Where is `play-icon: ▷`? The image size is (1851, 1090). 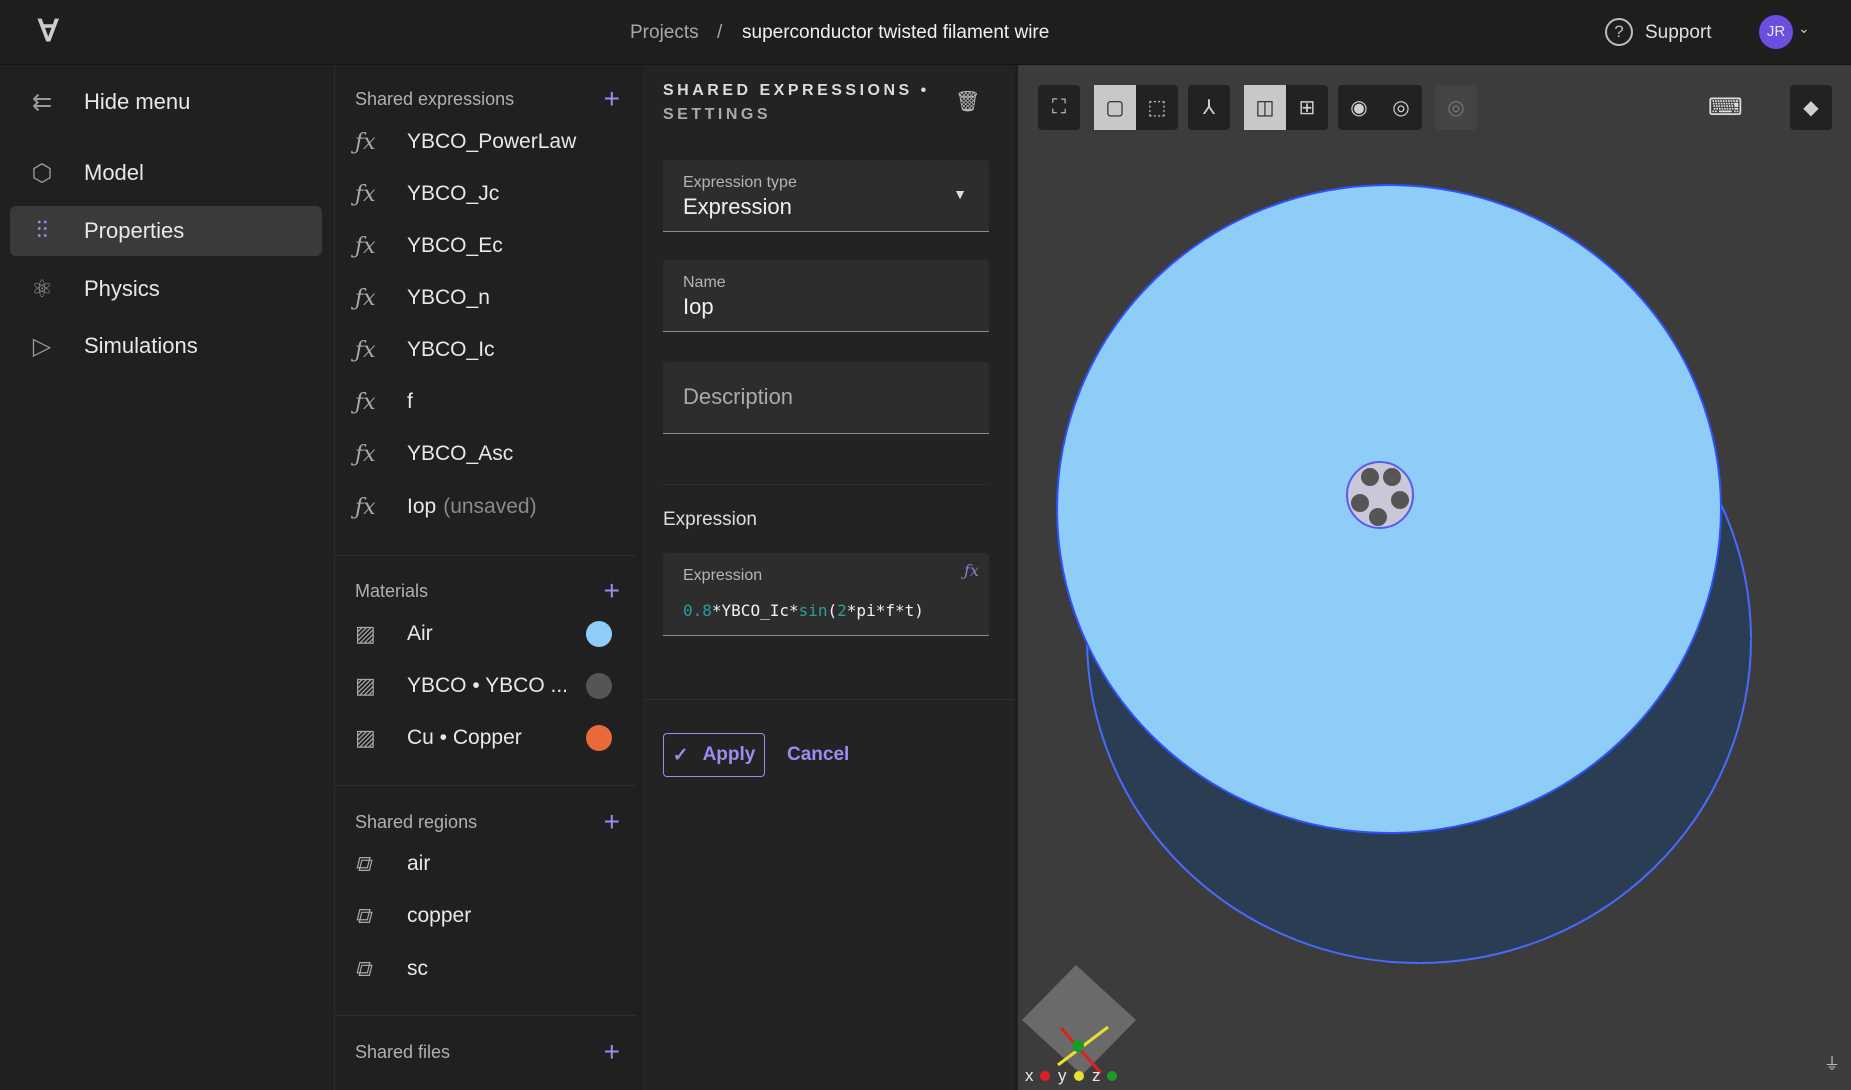 play-icon: ▷ is located at coordinates (42, 346).